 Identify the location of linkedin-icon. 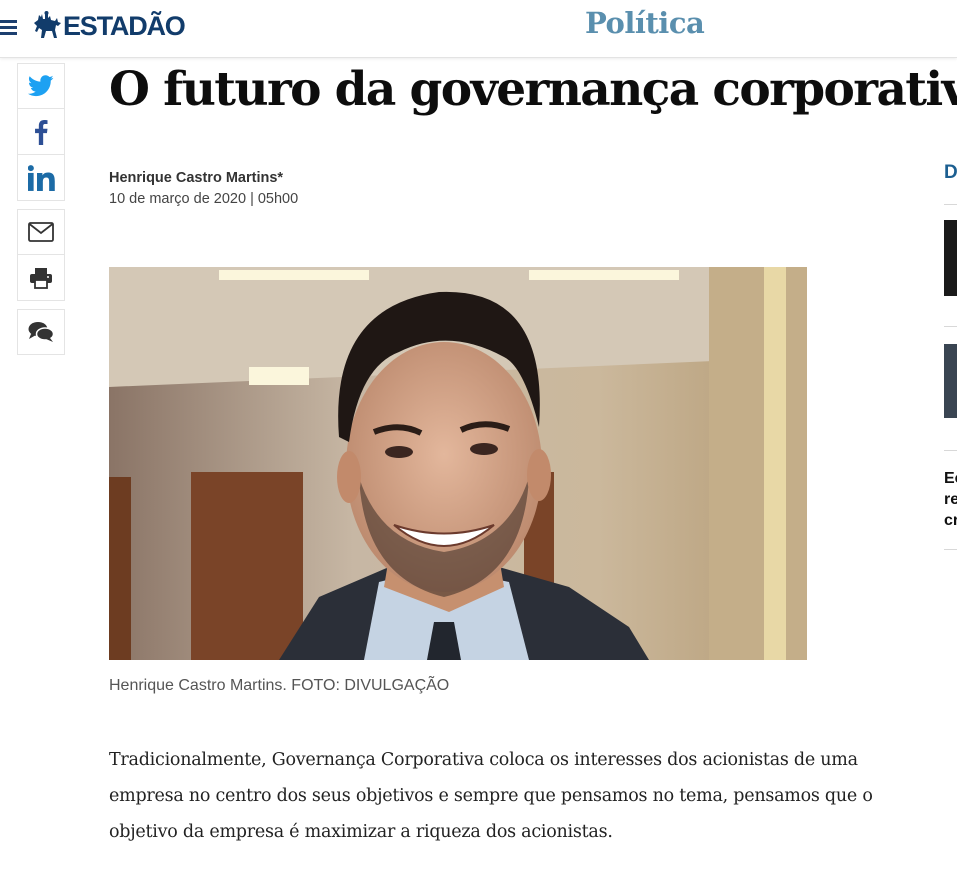
(41, 177).